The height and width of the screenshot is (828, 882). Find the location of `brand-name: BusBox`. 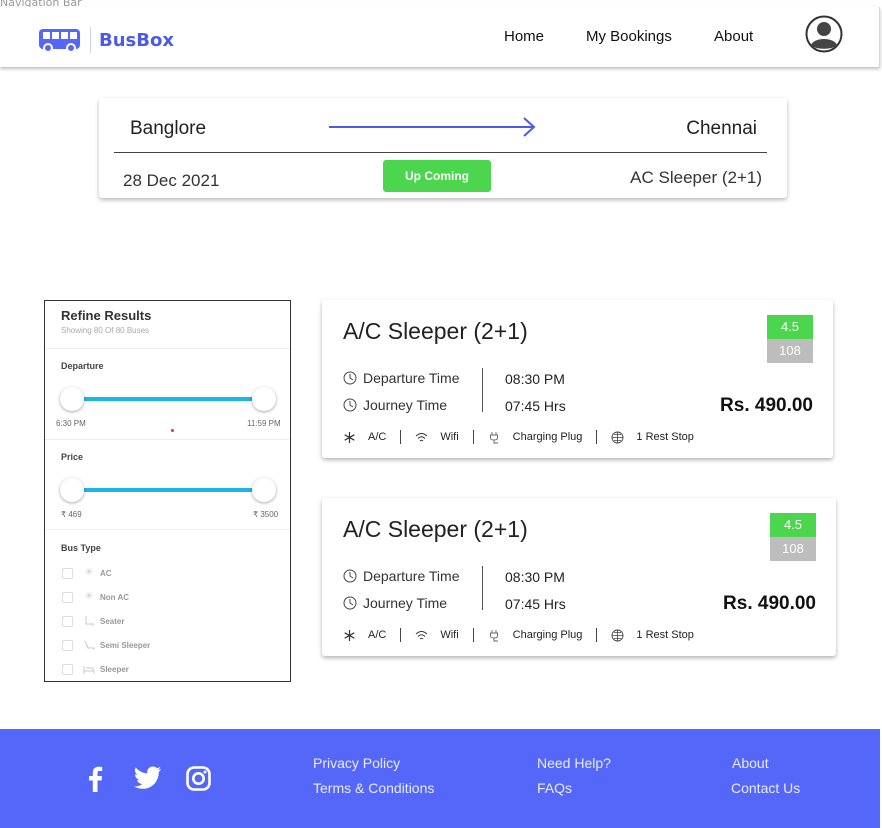

brand-name: BusBox is located at coordinates (136, 40).